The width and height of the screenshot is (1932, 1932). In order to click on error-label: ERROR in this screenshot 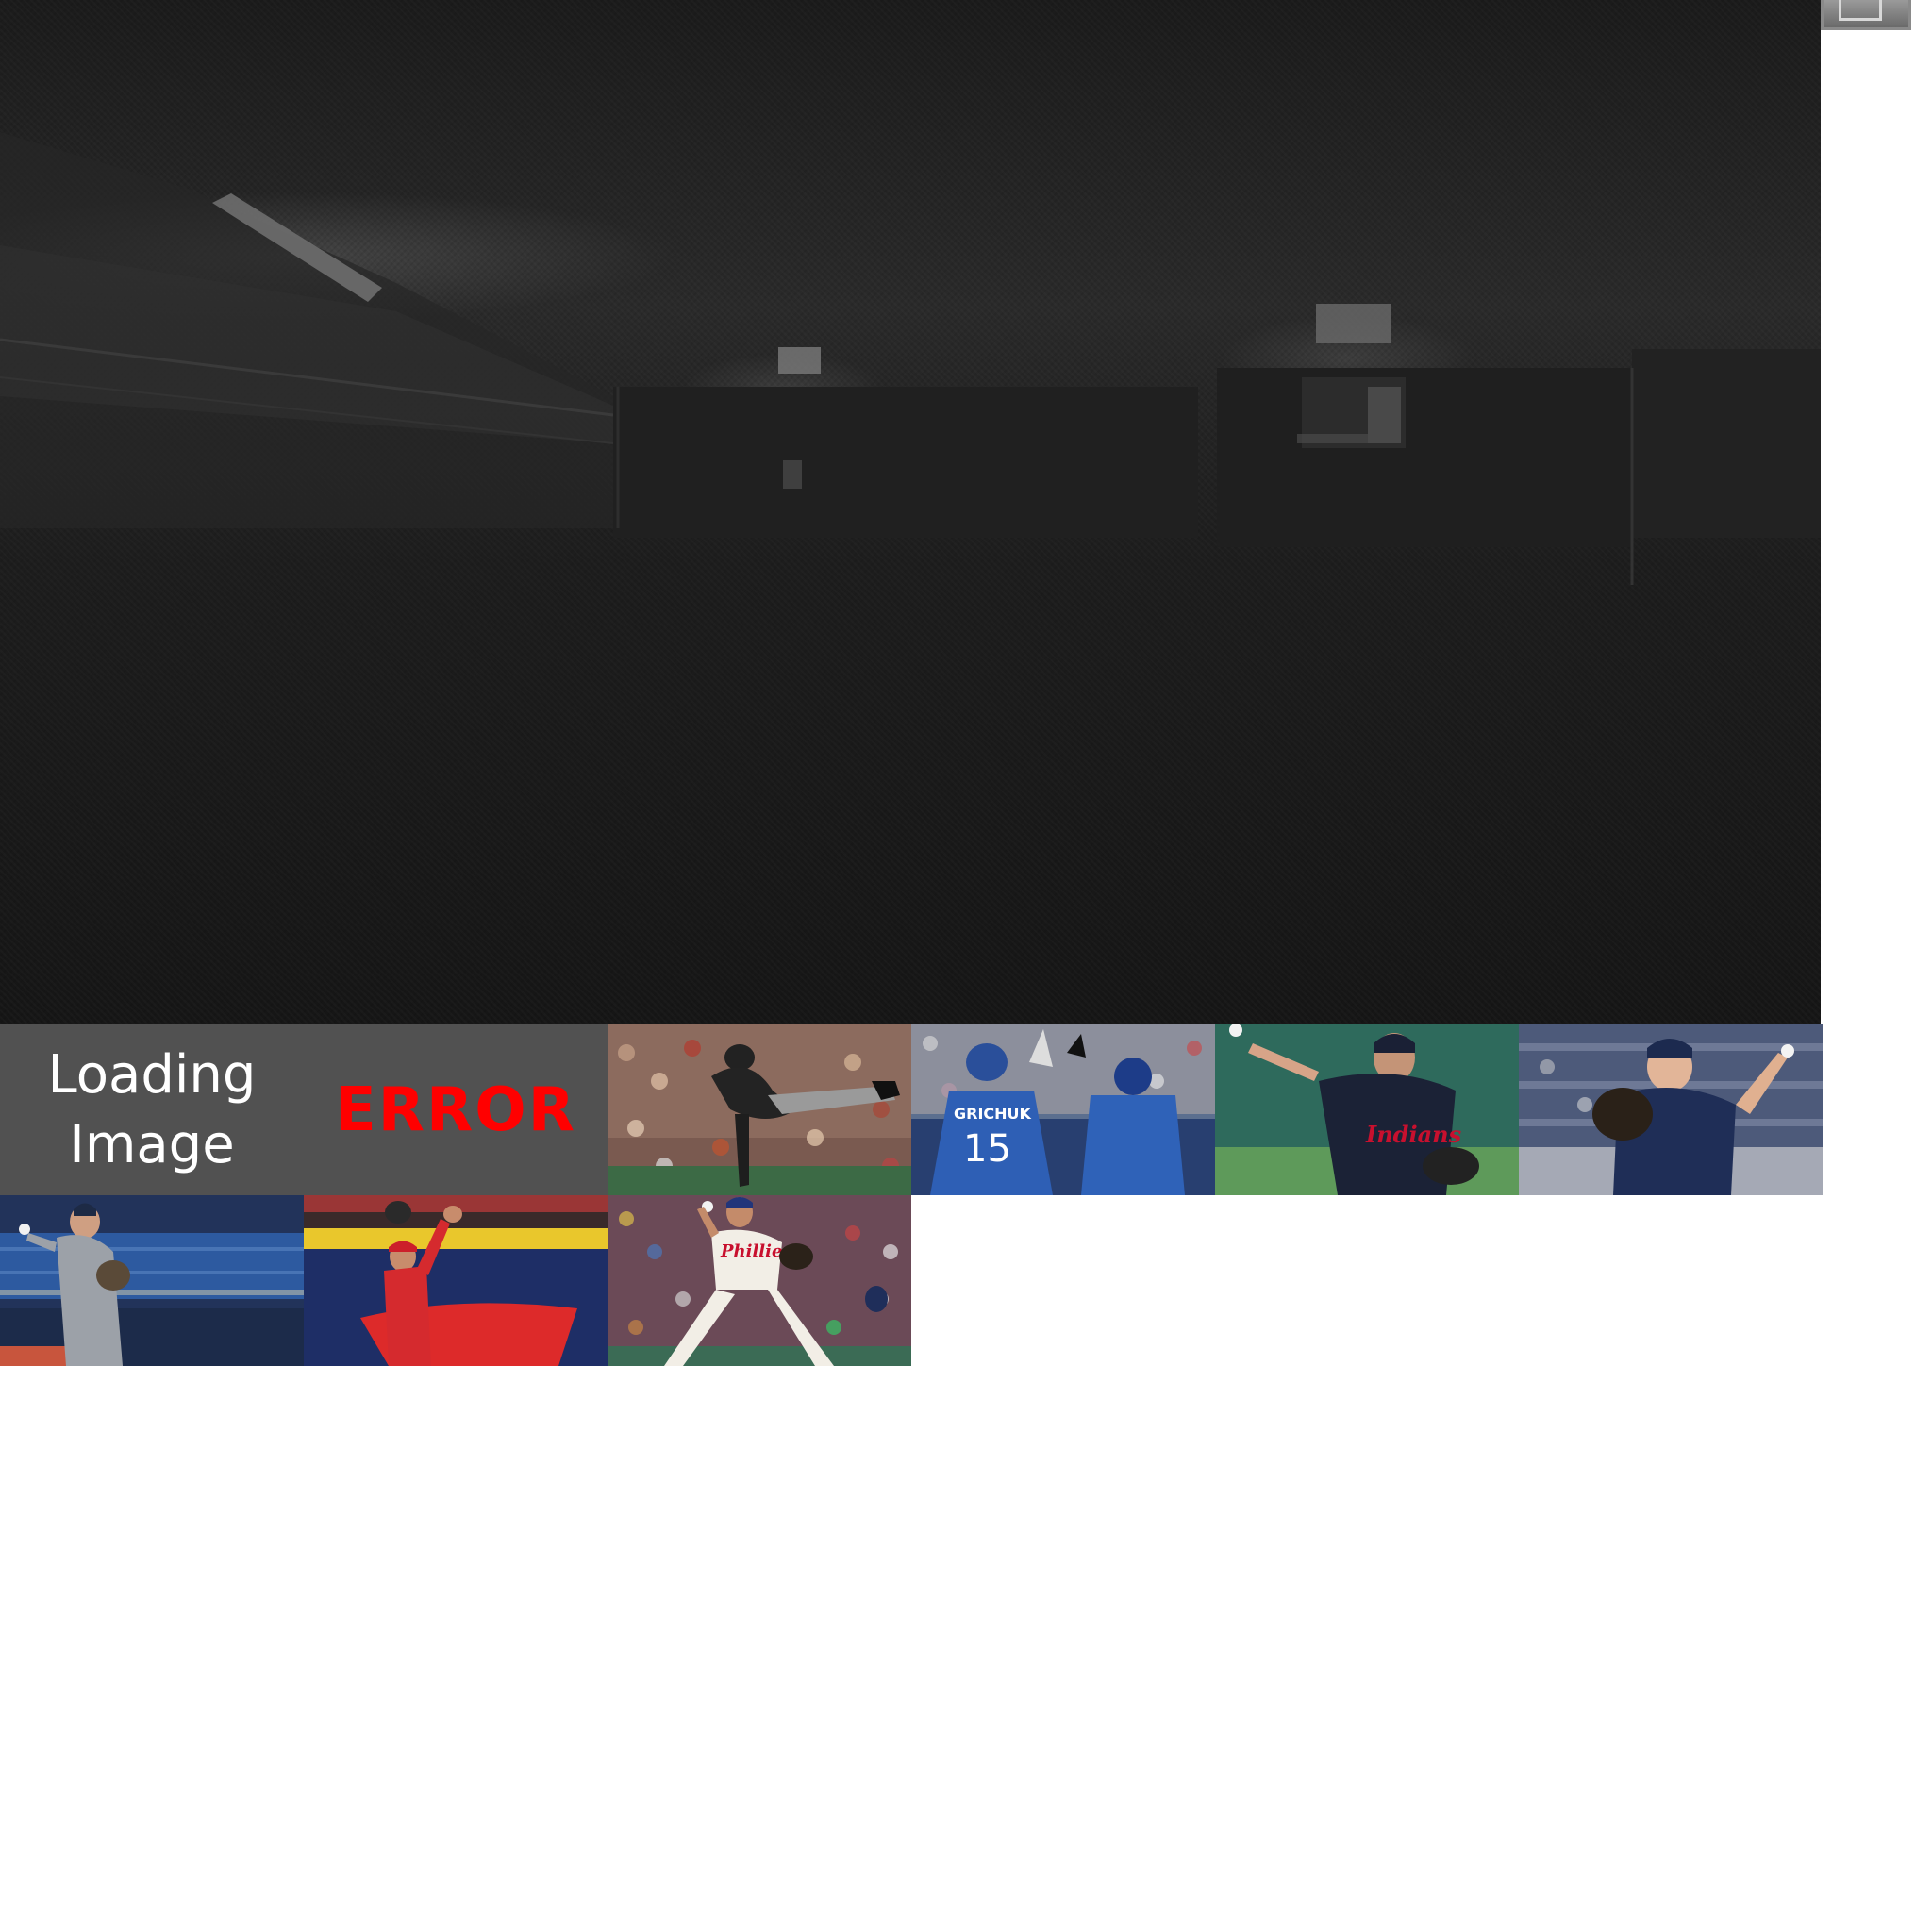, I will do `click(456, 1109)`.